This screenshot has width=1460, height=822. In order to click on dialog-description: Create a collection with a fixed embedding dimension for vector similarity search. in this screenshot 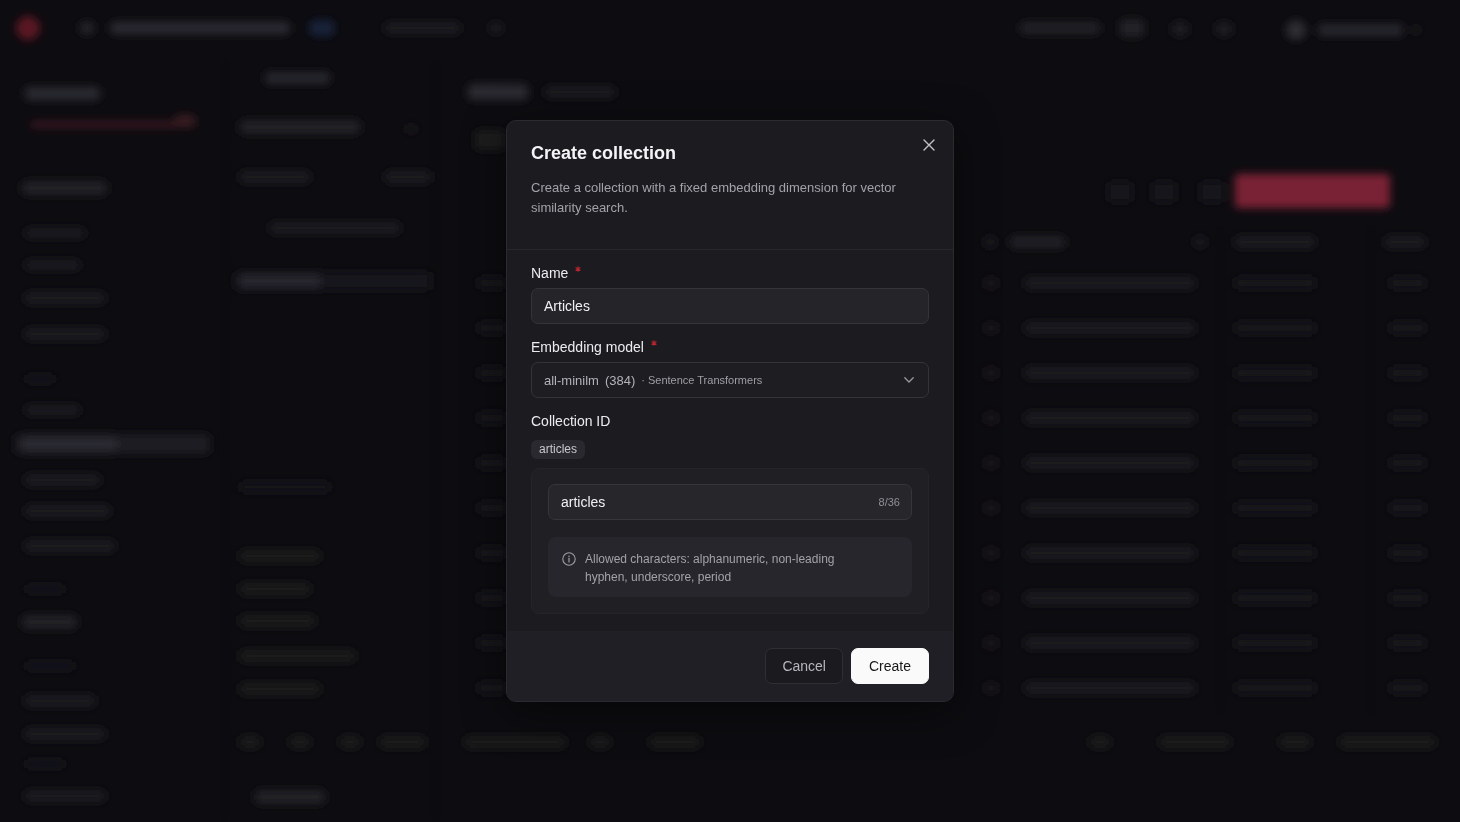, I will do `click(714, 198)`.